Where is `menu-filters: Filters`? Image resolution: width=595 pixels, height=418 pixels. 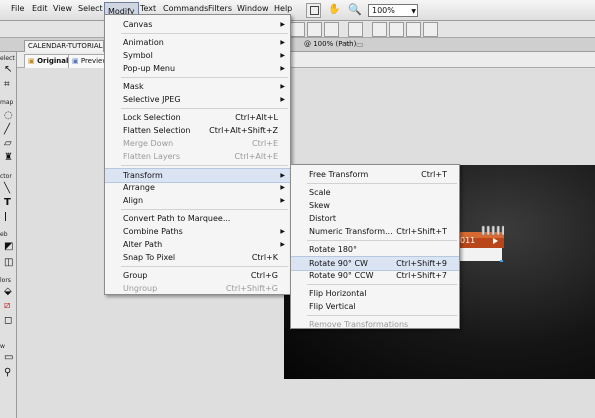
menu-filters: Filters is located at coordinates (220, 8).